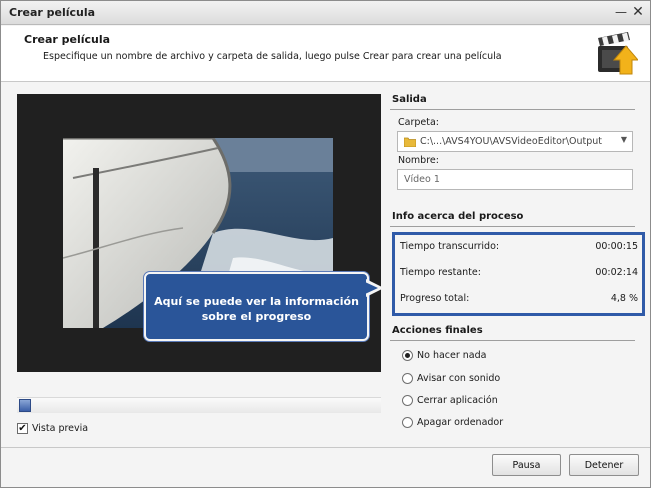 The height and width of the screenshot is (488, 651). I want to click on minimize-icon: —, so click(621, 12).